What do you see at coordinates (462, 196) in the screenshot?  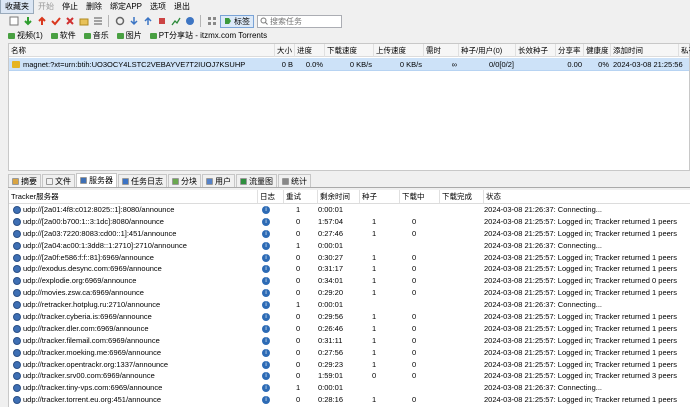 I see `column-completed: 下载完成` at bounding box center [462, 196].